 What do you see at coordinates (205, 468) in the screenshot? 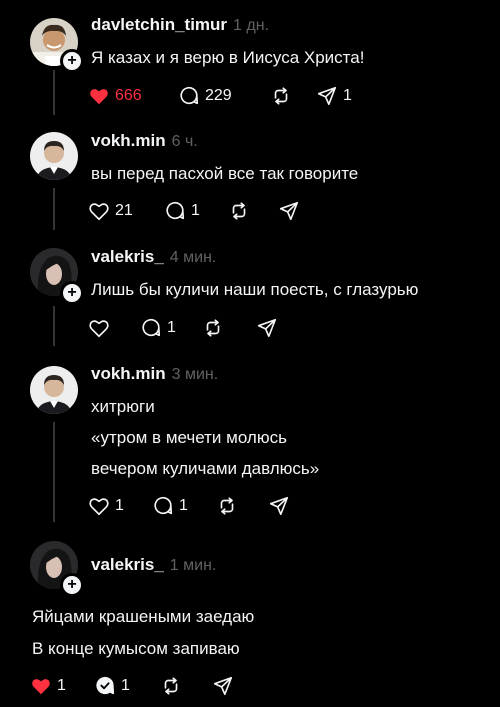
I see `post-text-line: вечером куличами давлюсь»` at bounding box center [205, 468].